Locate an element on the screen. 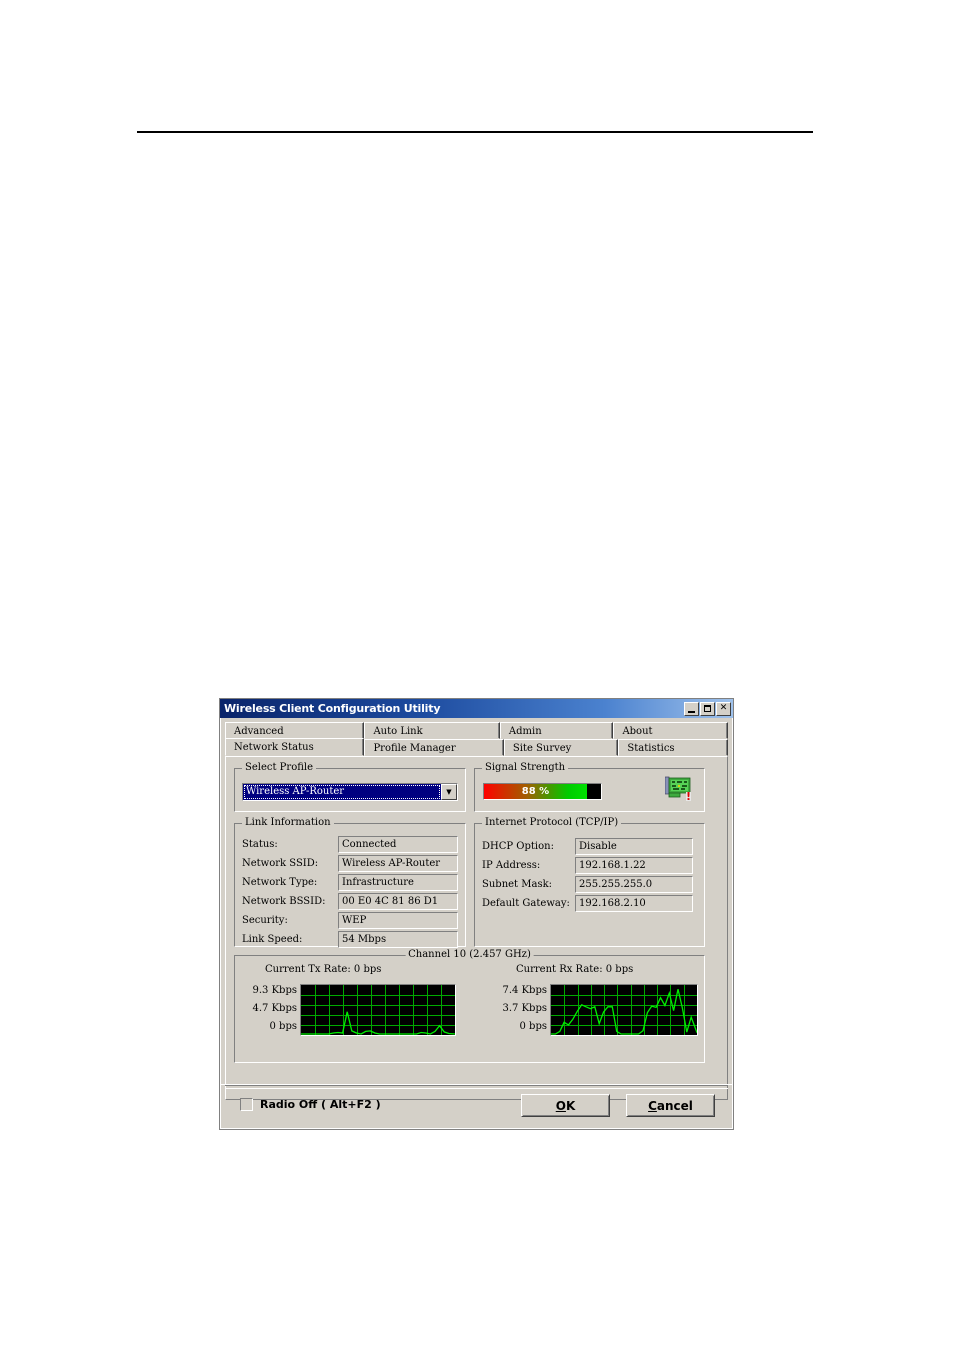  link-row-speed: Link Speed: is located at coordinates (272, 939).